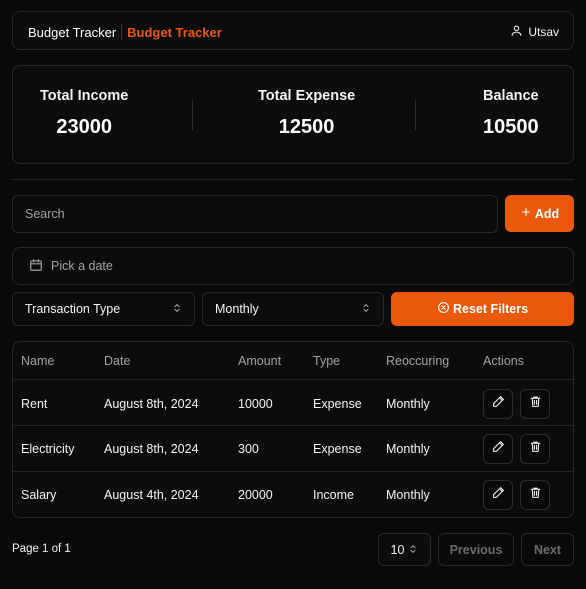 The width and height of the screenshot is (586, 589). What do you see at coordinates (326, 361) in the screenshot?
I see `column-header-type: Type` at bounding box center [326, 361].